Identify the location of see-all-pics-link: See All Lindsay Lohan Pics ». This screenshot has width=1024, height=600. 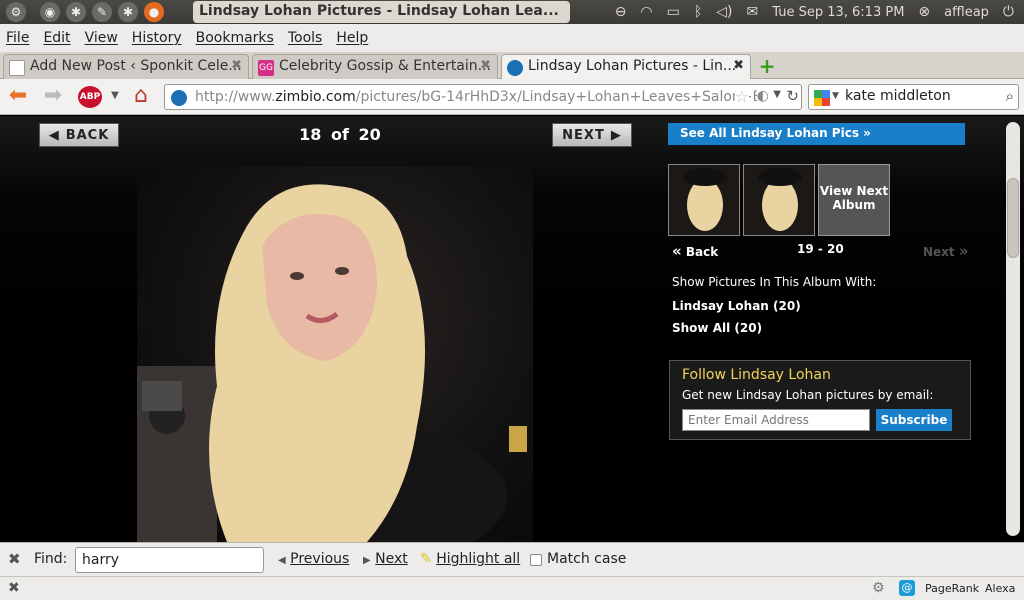
(816, 134).